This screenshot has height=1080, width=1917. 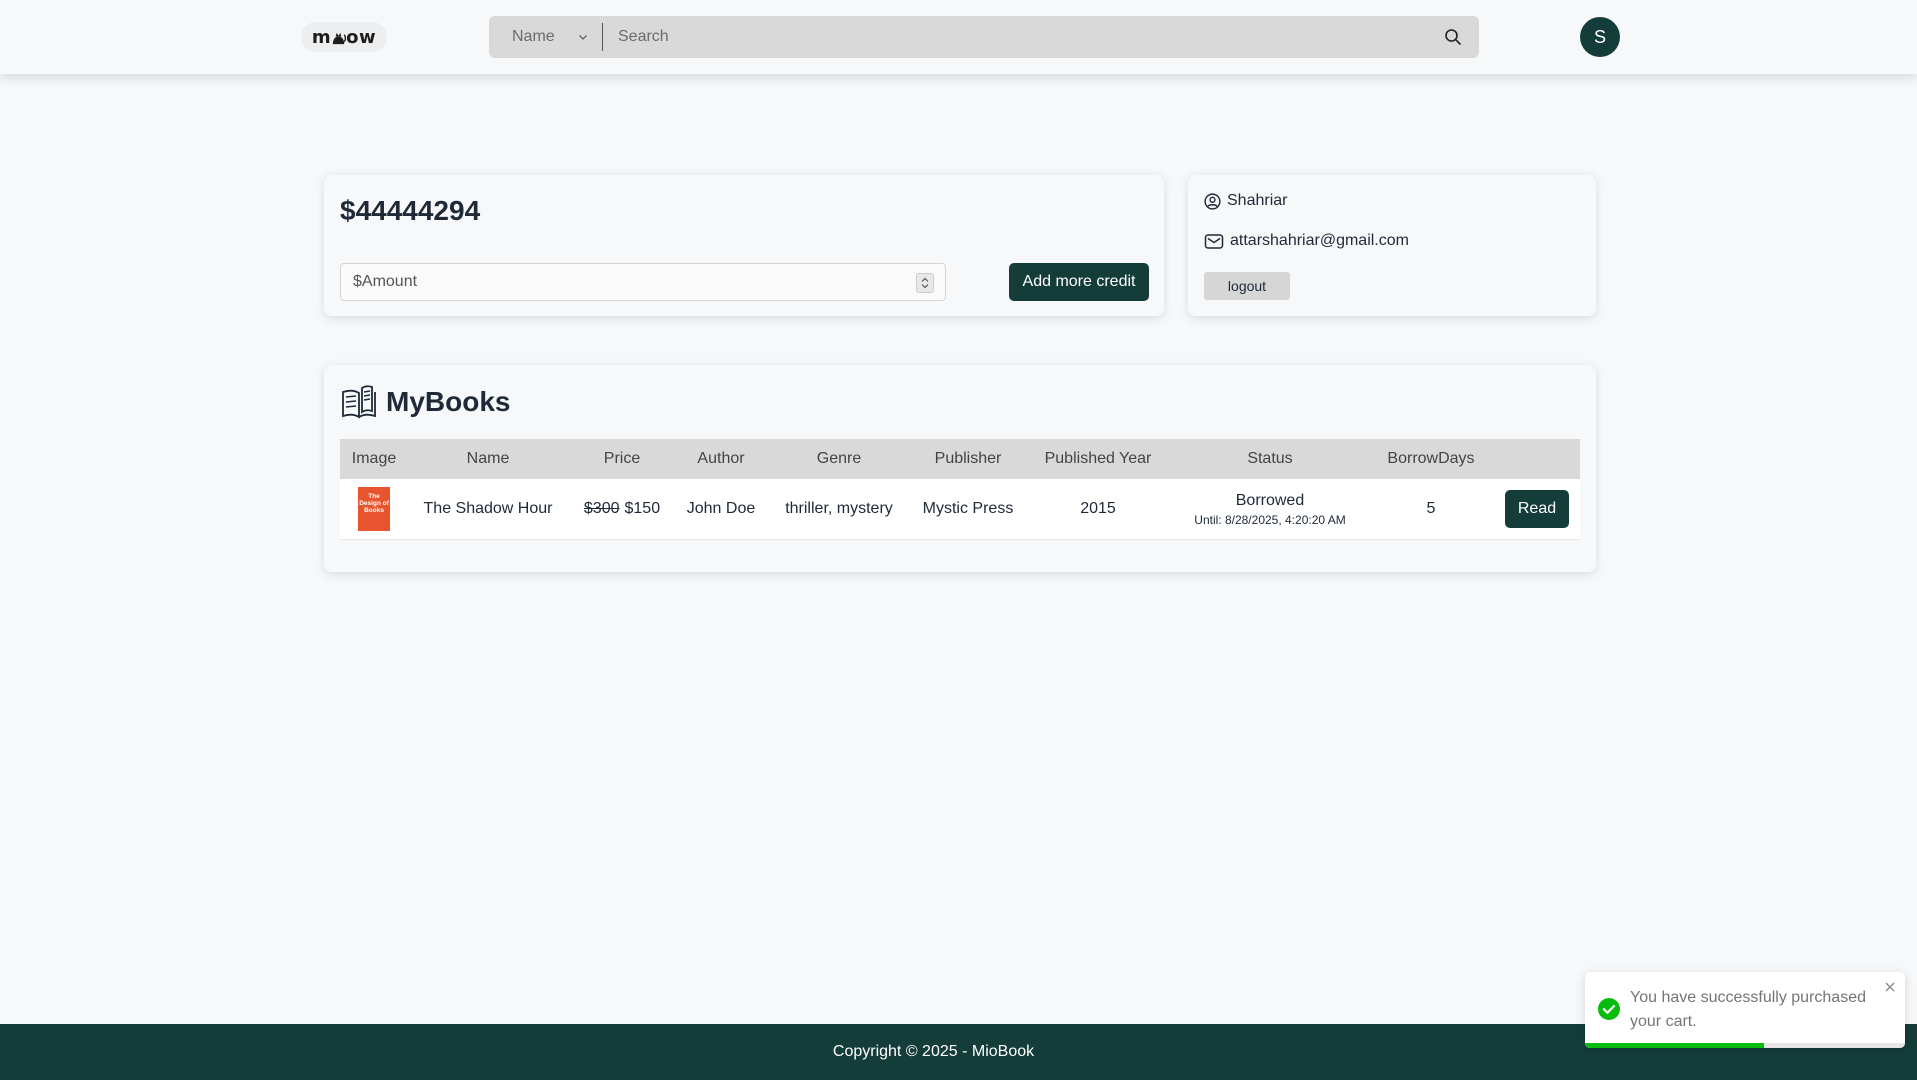 What do you see at coordinates (1270, 458) in the screenshot?
I see `column-header-status: Status` at bounding box center [1270, 458].